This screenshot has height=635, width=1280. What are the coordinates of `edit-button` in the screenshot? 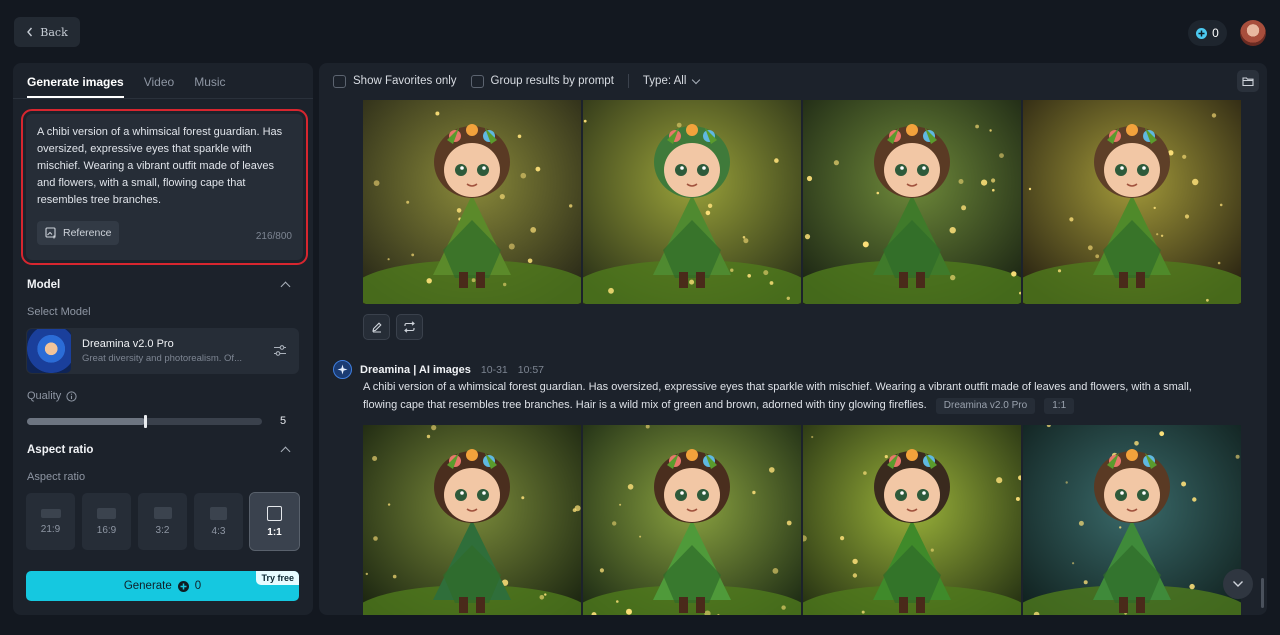 It's located at (376, 327).